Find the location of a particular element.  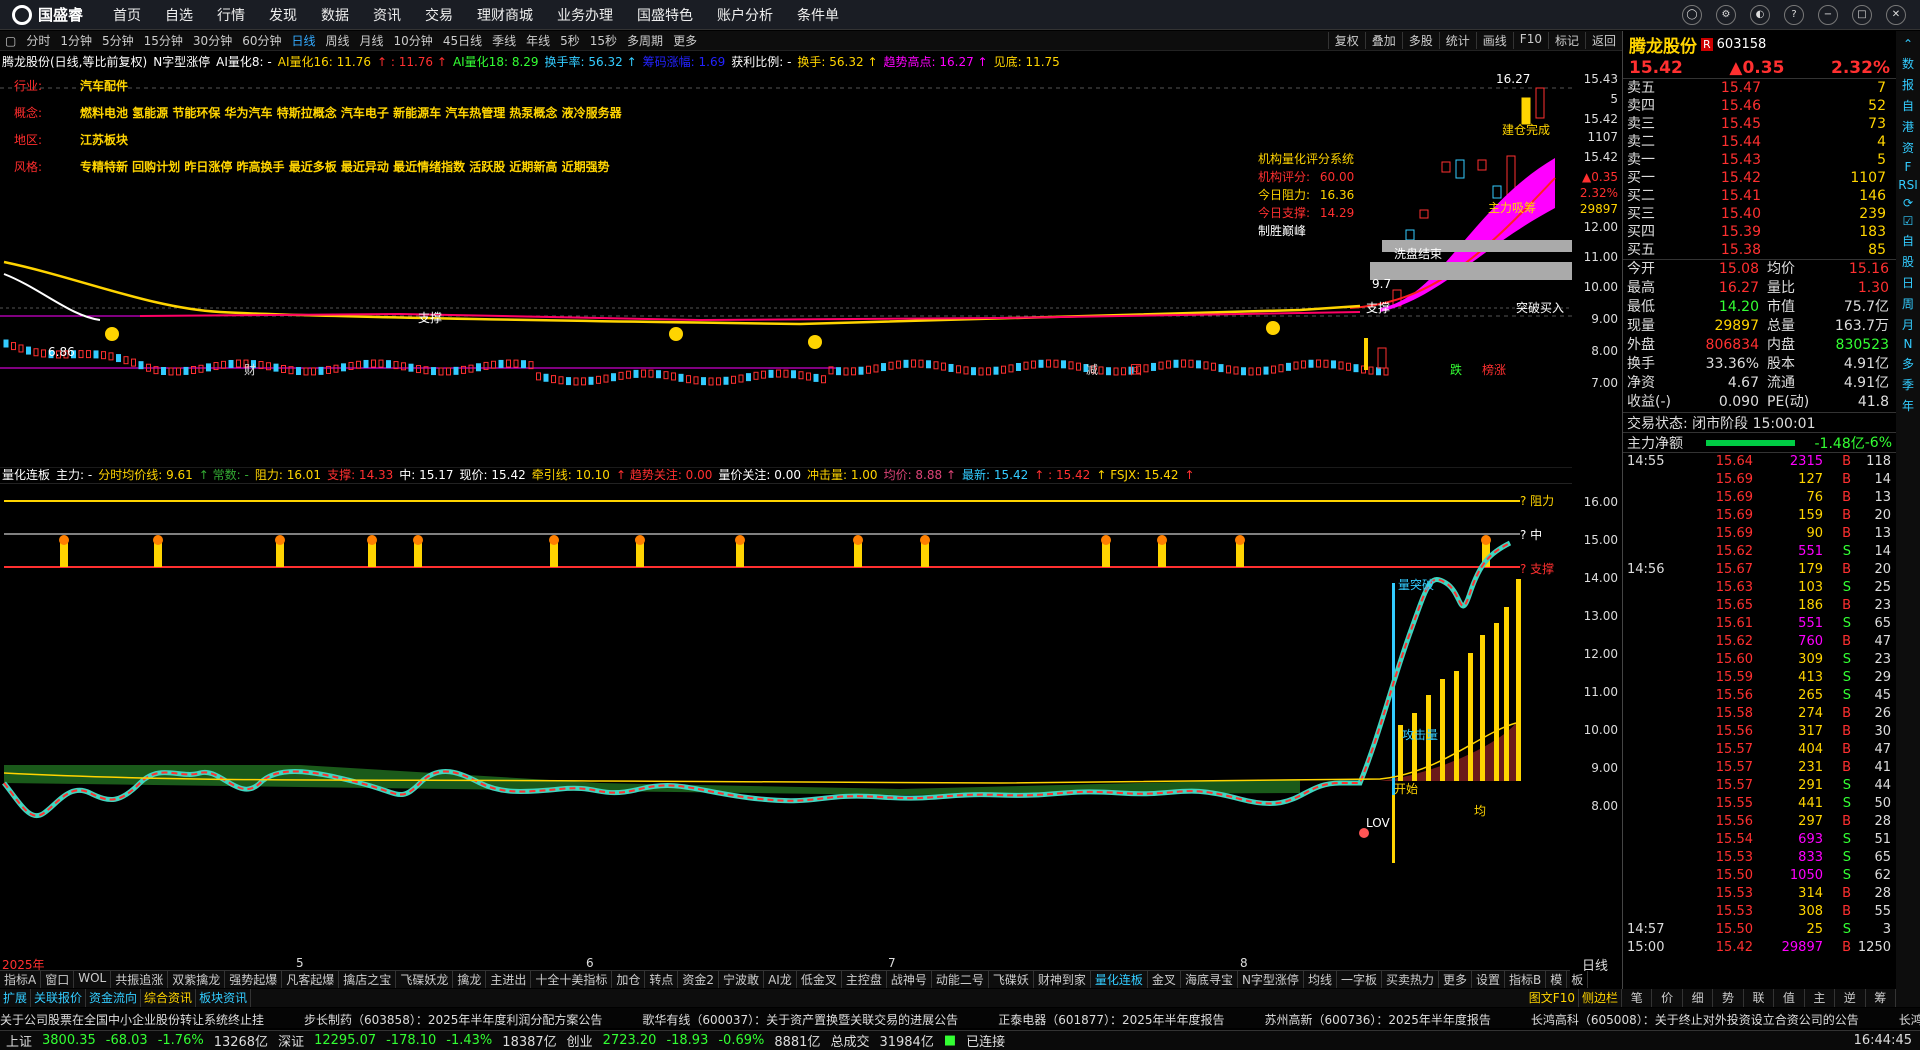

indicator-tab: 加仓 is located at coordinates (629, 979).